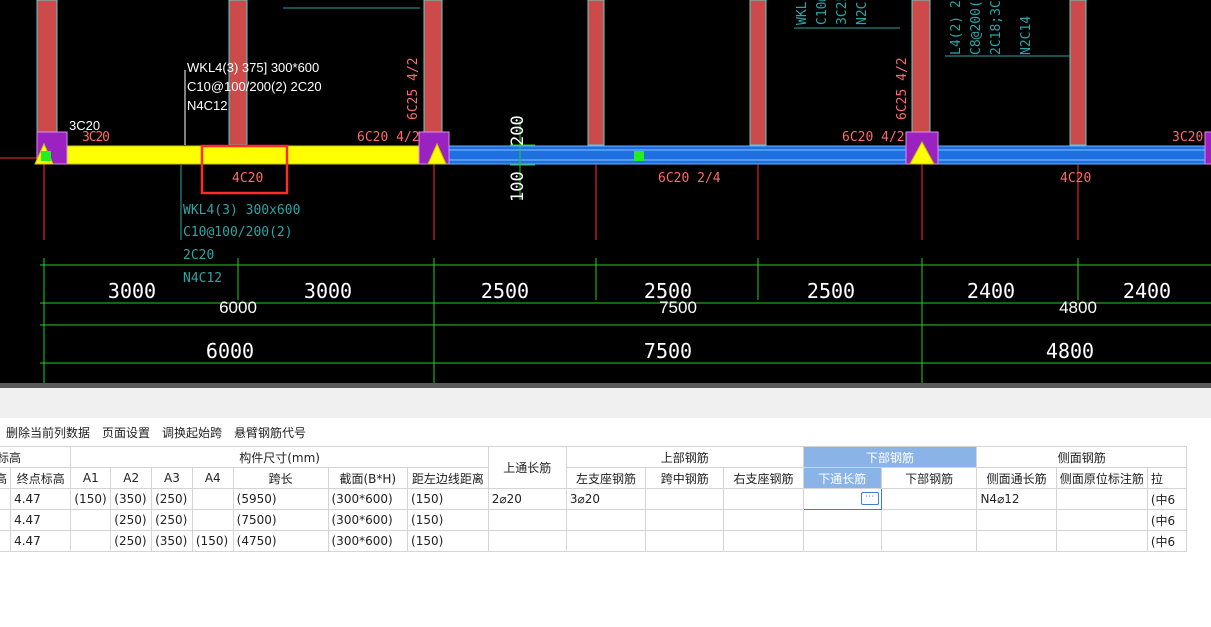 The image size is (1211, 627). I want to click on table-cell: (7500), so click(280, 520).